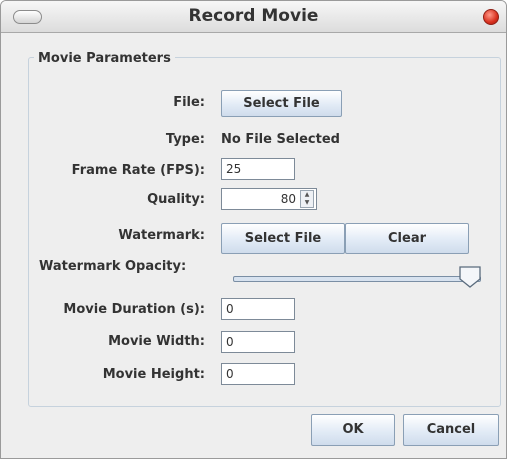 The width and height of the screenshot is (507, 459). Describe the element at coordinates (280, 139) in the screenshot. I see `type-value: No File Selected` at that location.